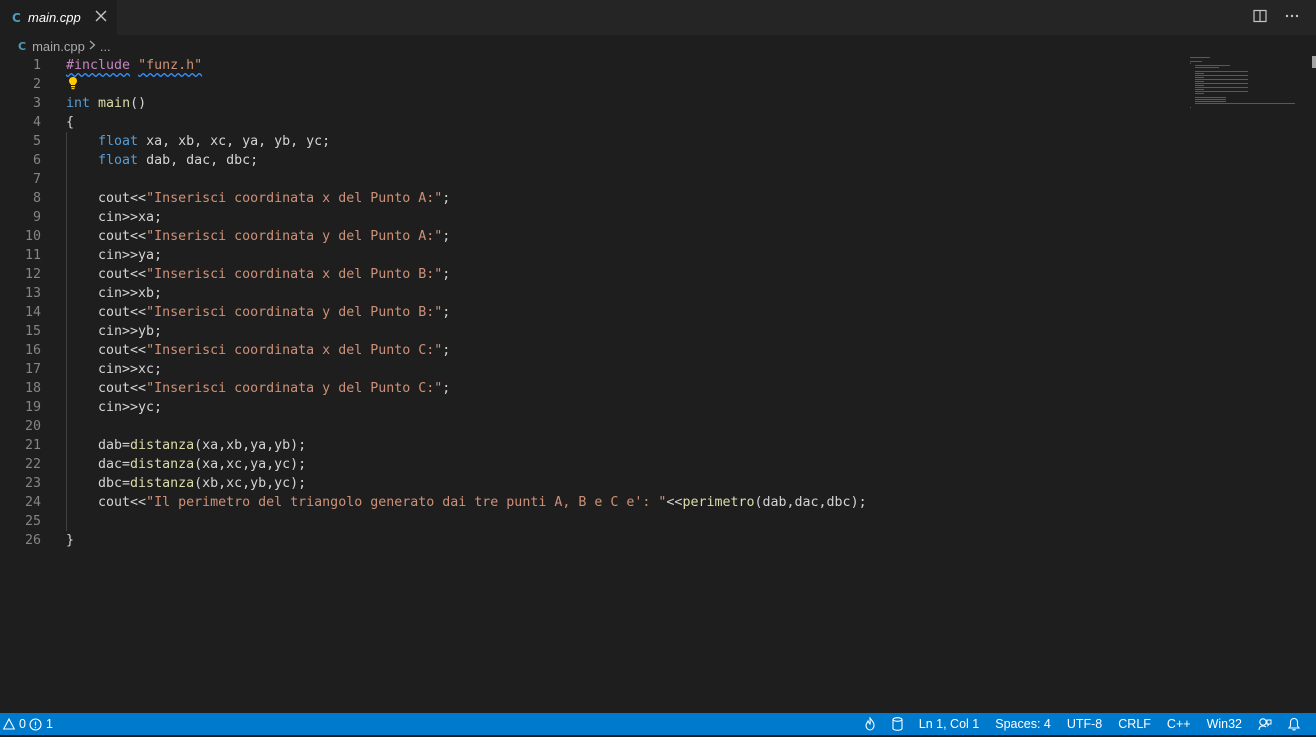  I want to click on code-text: cin>>xc;, so click(114, 369).